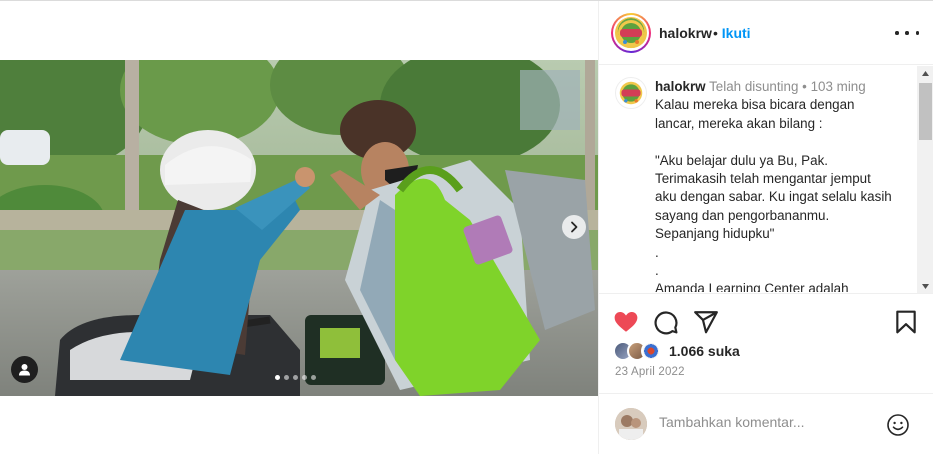 Image resolution: width=933 pixels, height=454 pixels. I want to click on comment-bubble-icon, so click(666, 323).